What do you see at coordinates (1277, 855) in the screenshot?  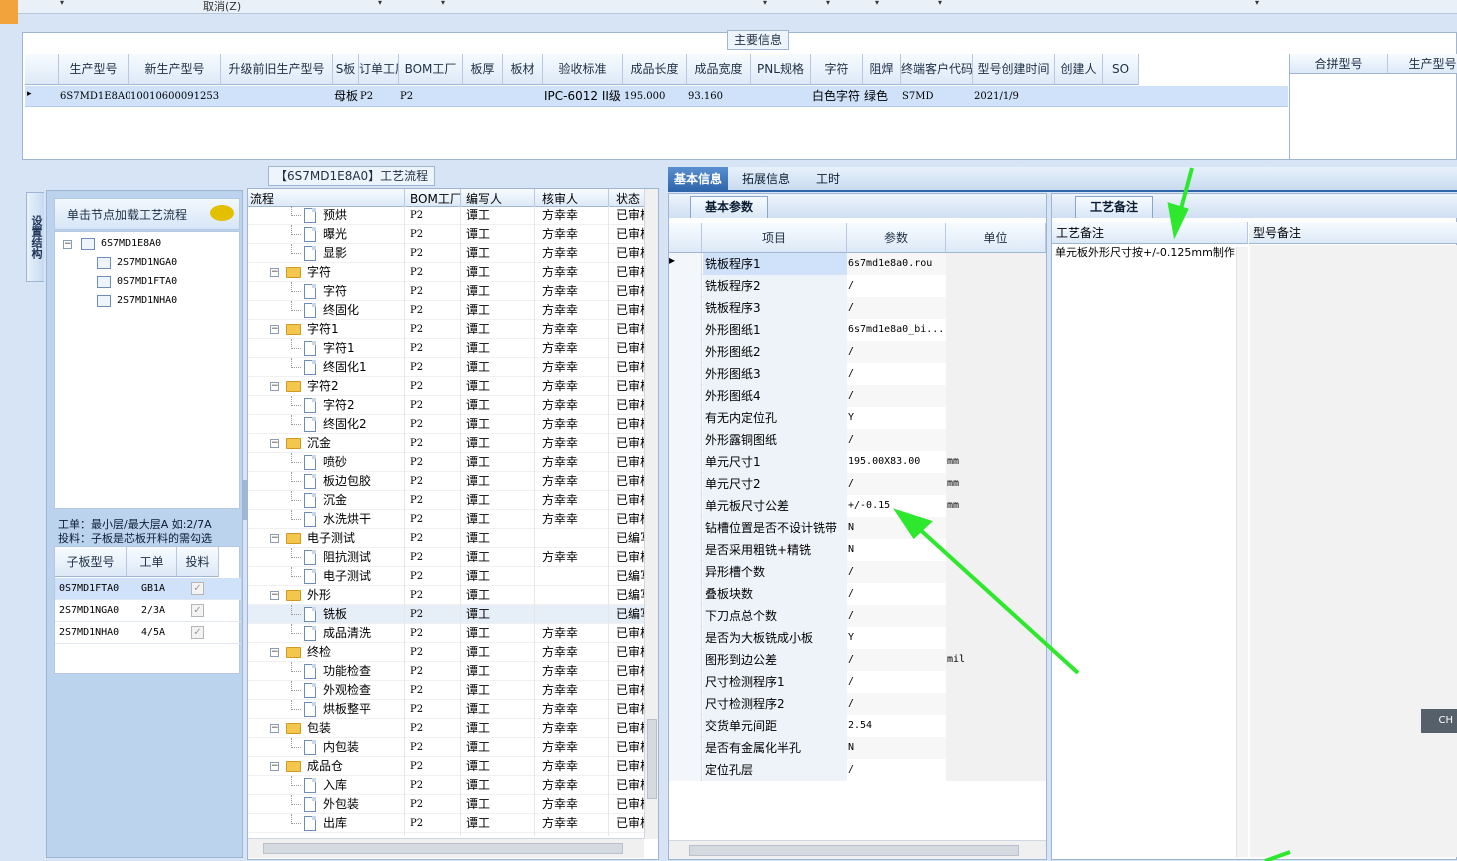 I see `corner-arrow` at bounding box center [1277, 855].